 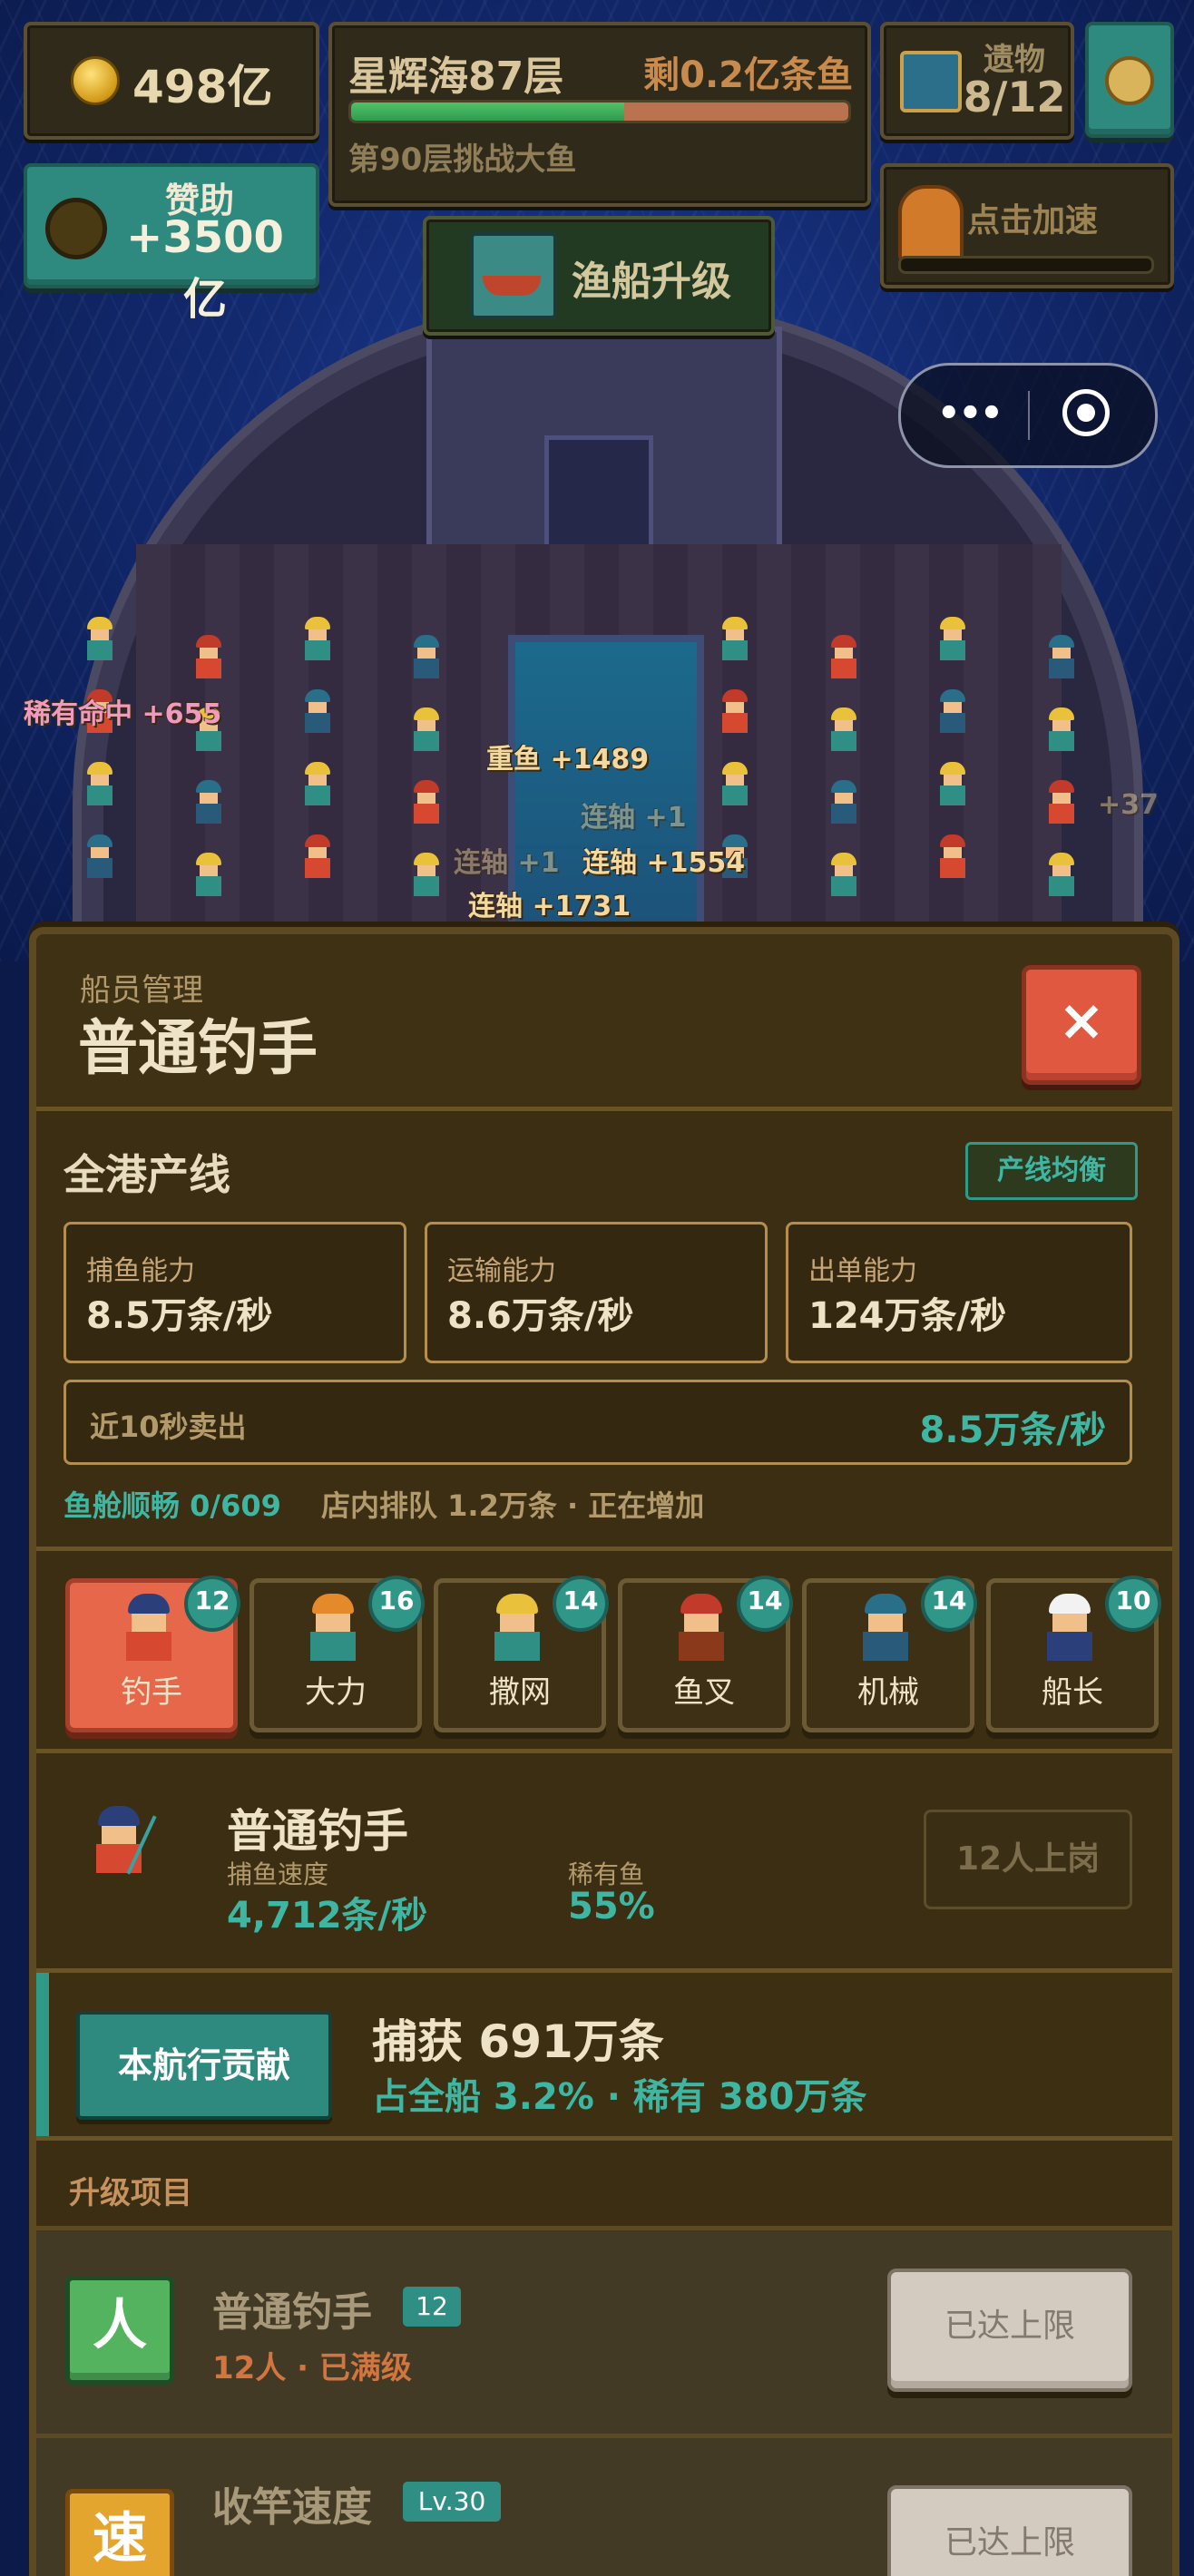 I want to click on stage-progress-panel: 星辉海87层 剩0.2亿条鱼 第90层挑战大鱼, so click(x=599, y=114).